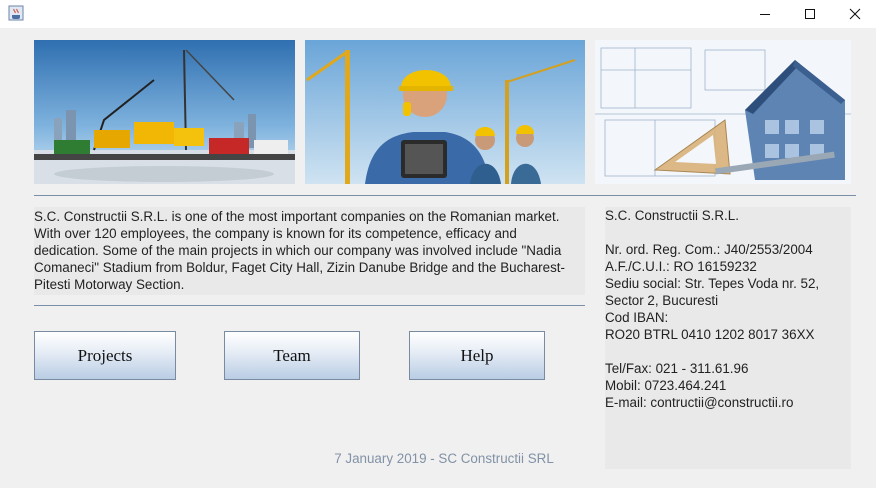 This screenshot has height=488, width=876. I want to click on engineer-with-tablet-photo, so click(445, 112).